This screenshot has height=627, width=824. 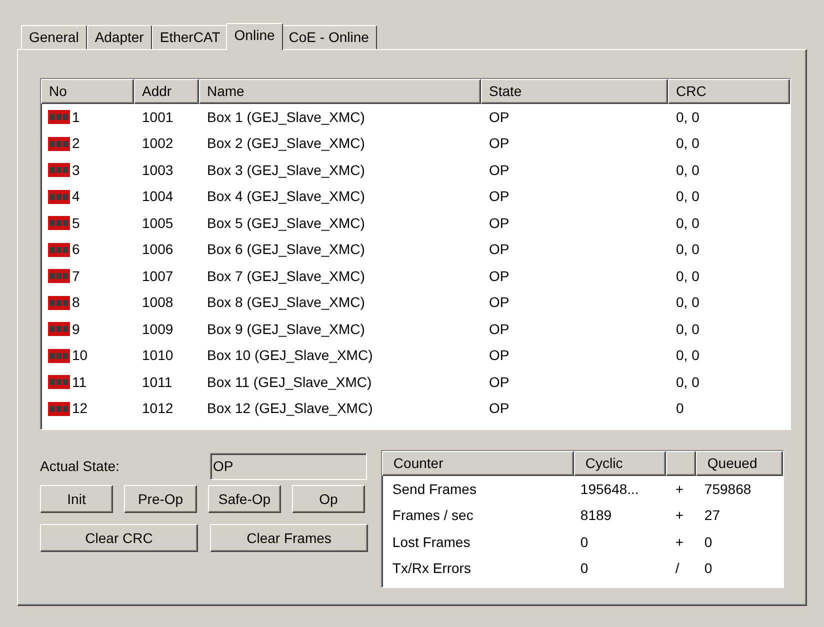 What do you see at coordinates (729, 91) in the screenshot?
I see `column-header: CRC` at bounding box center [729, 91].